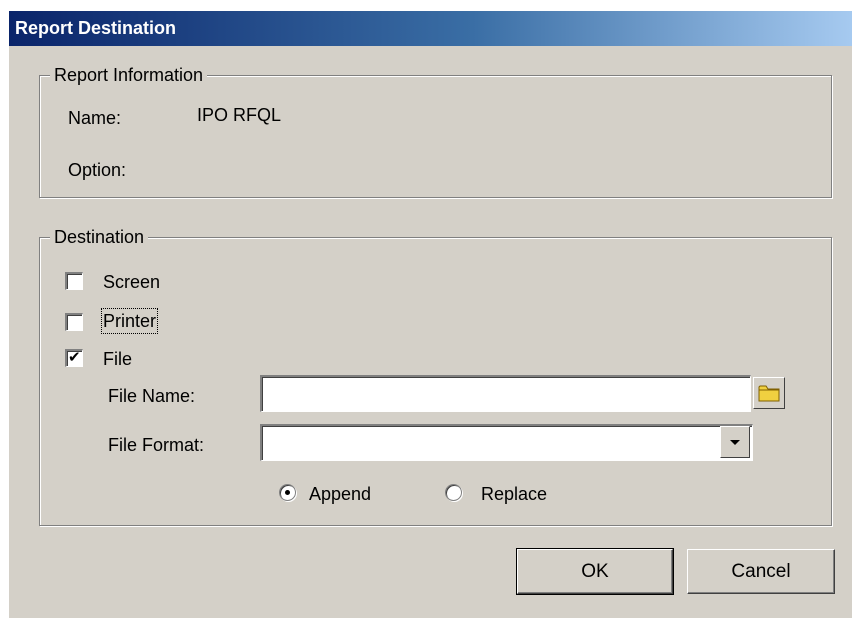 The width and height of the screenshot is (852, 618). Describe the element at coordinates (129, 75) in the screenshot. I see `report-information-legend: Report Information` at that location.